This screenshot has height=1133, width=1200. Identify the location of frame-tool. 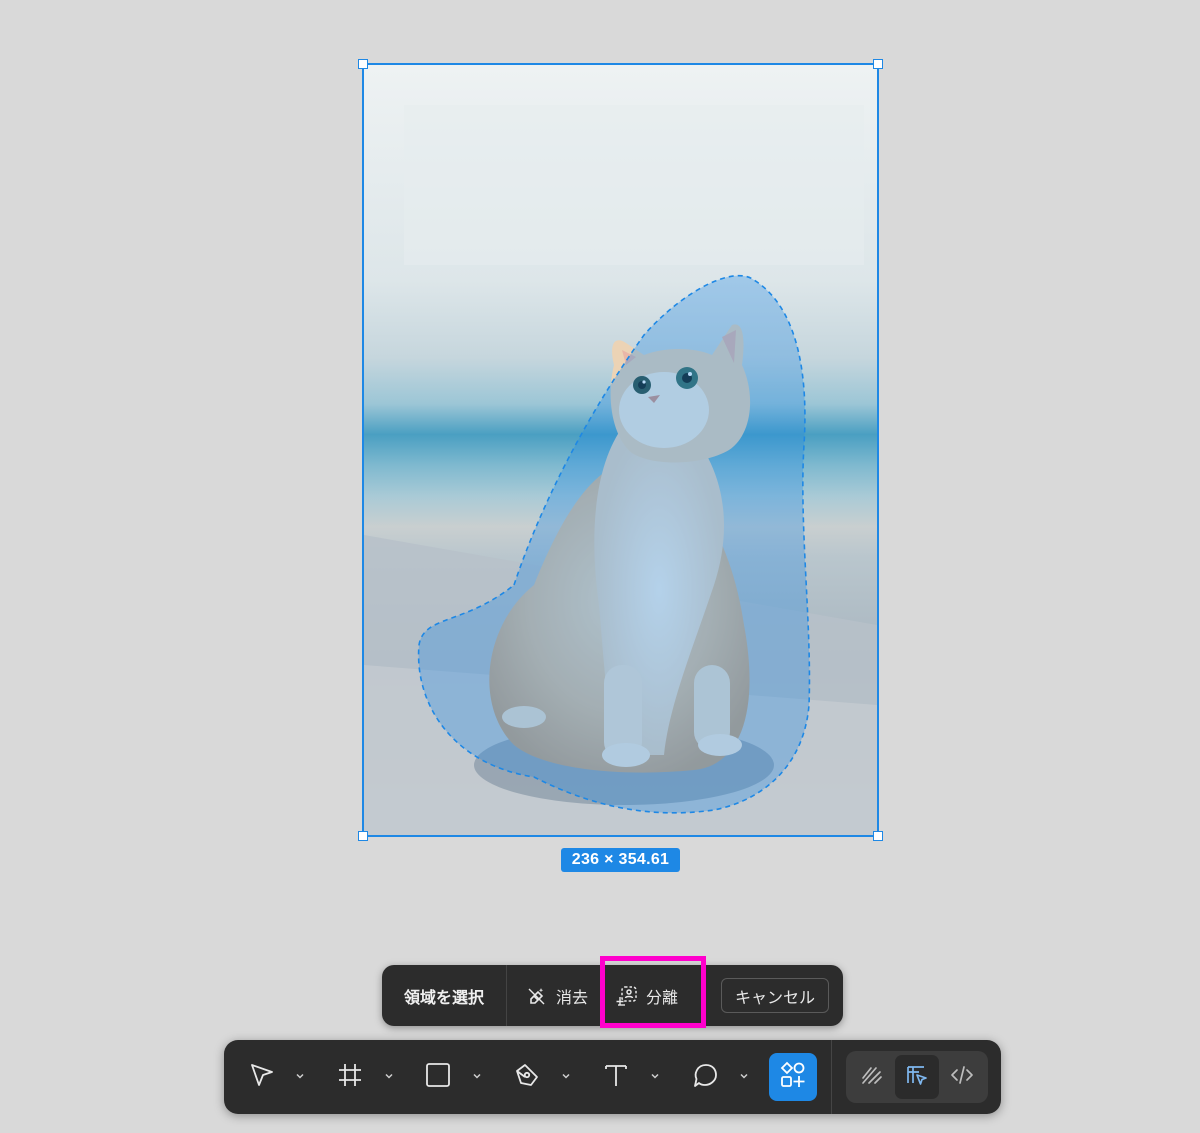
(350, 1077).